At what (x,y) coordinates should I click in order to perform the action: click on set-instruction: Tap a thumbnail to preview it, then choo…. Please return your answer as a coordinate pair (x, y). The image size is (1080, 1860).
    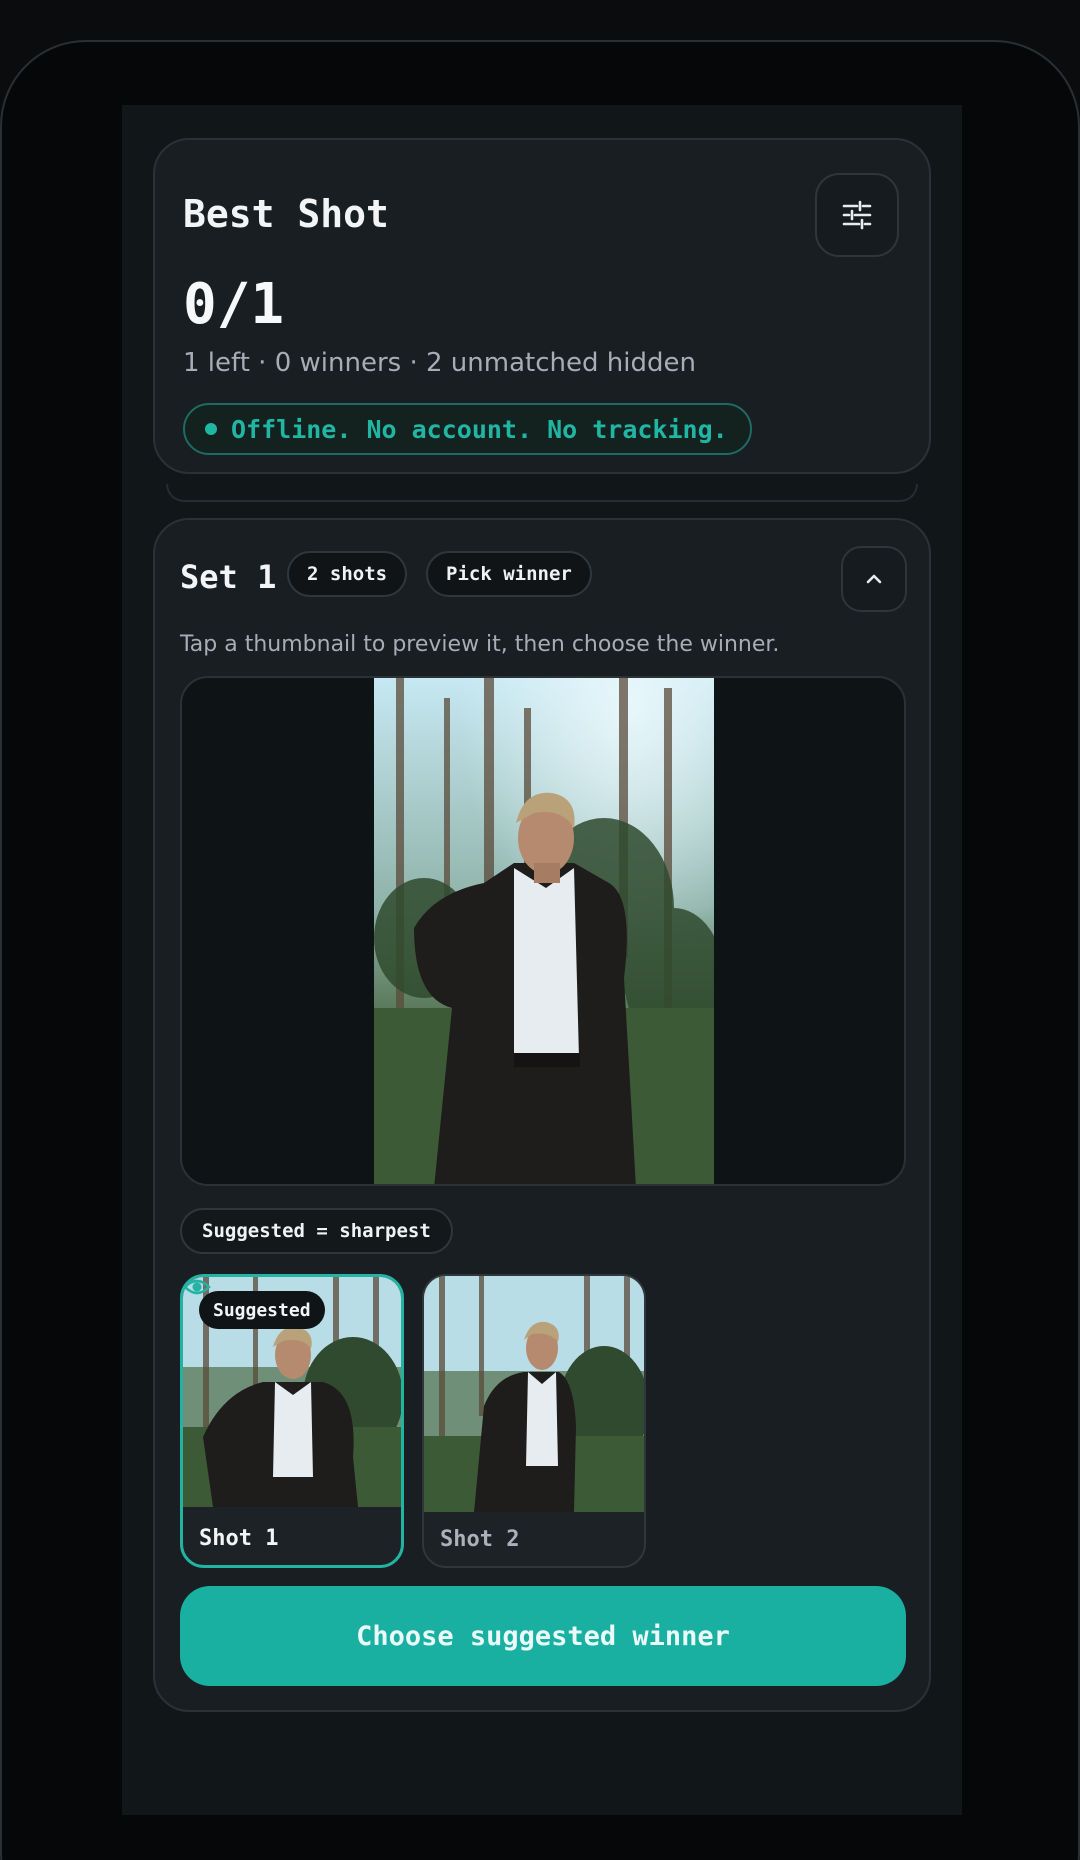
    Looking at the image, I should click on (480, 644).